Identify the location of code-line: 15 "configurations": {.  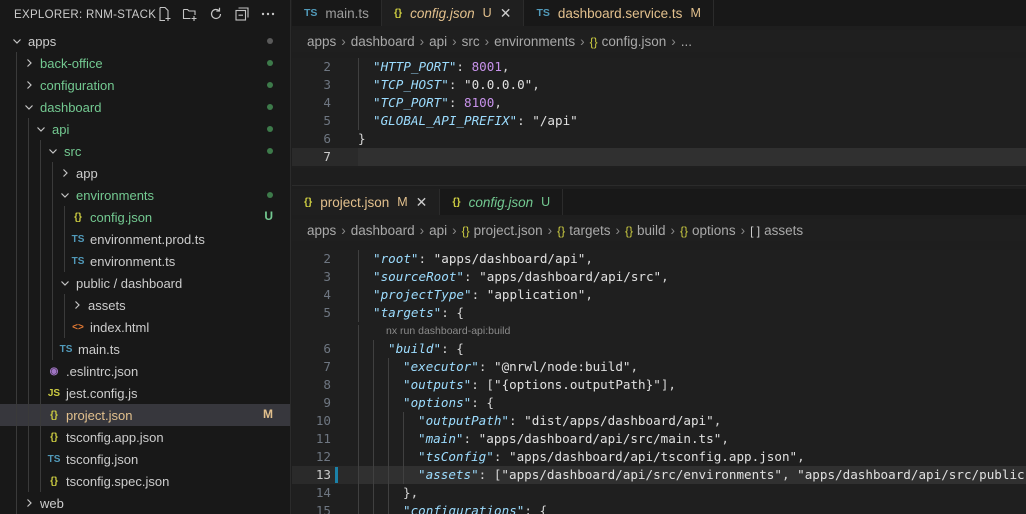
(659, 508).